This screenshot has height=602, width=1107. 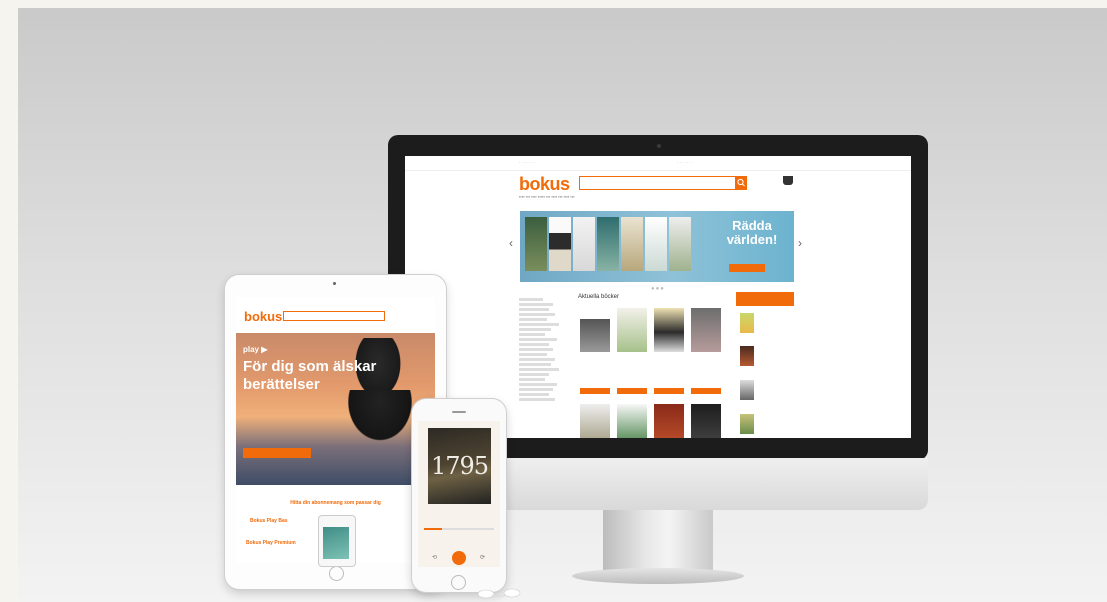 I want to click on desktop-search-button, so click(x=741, y=183).